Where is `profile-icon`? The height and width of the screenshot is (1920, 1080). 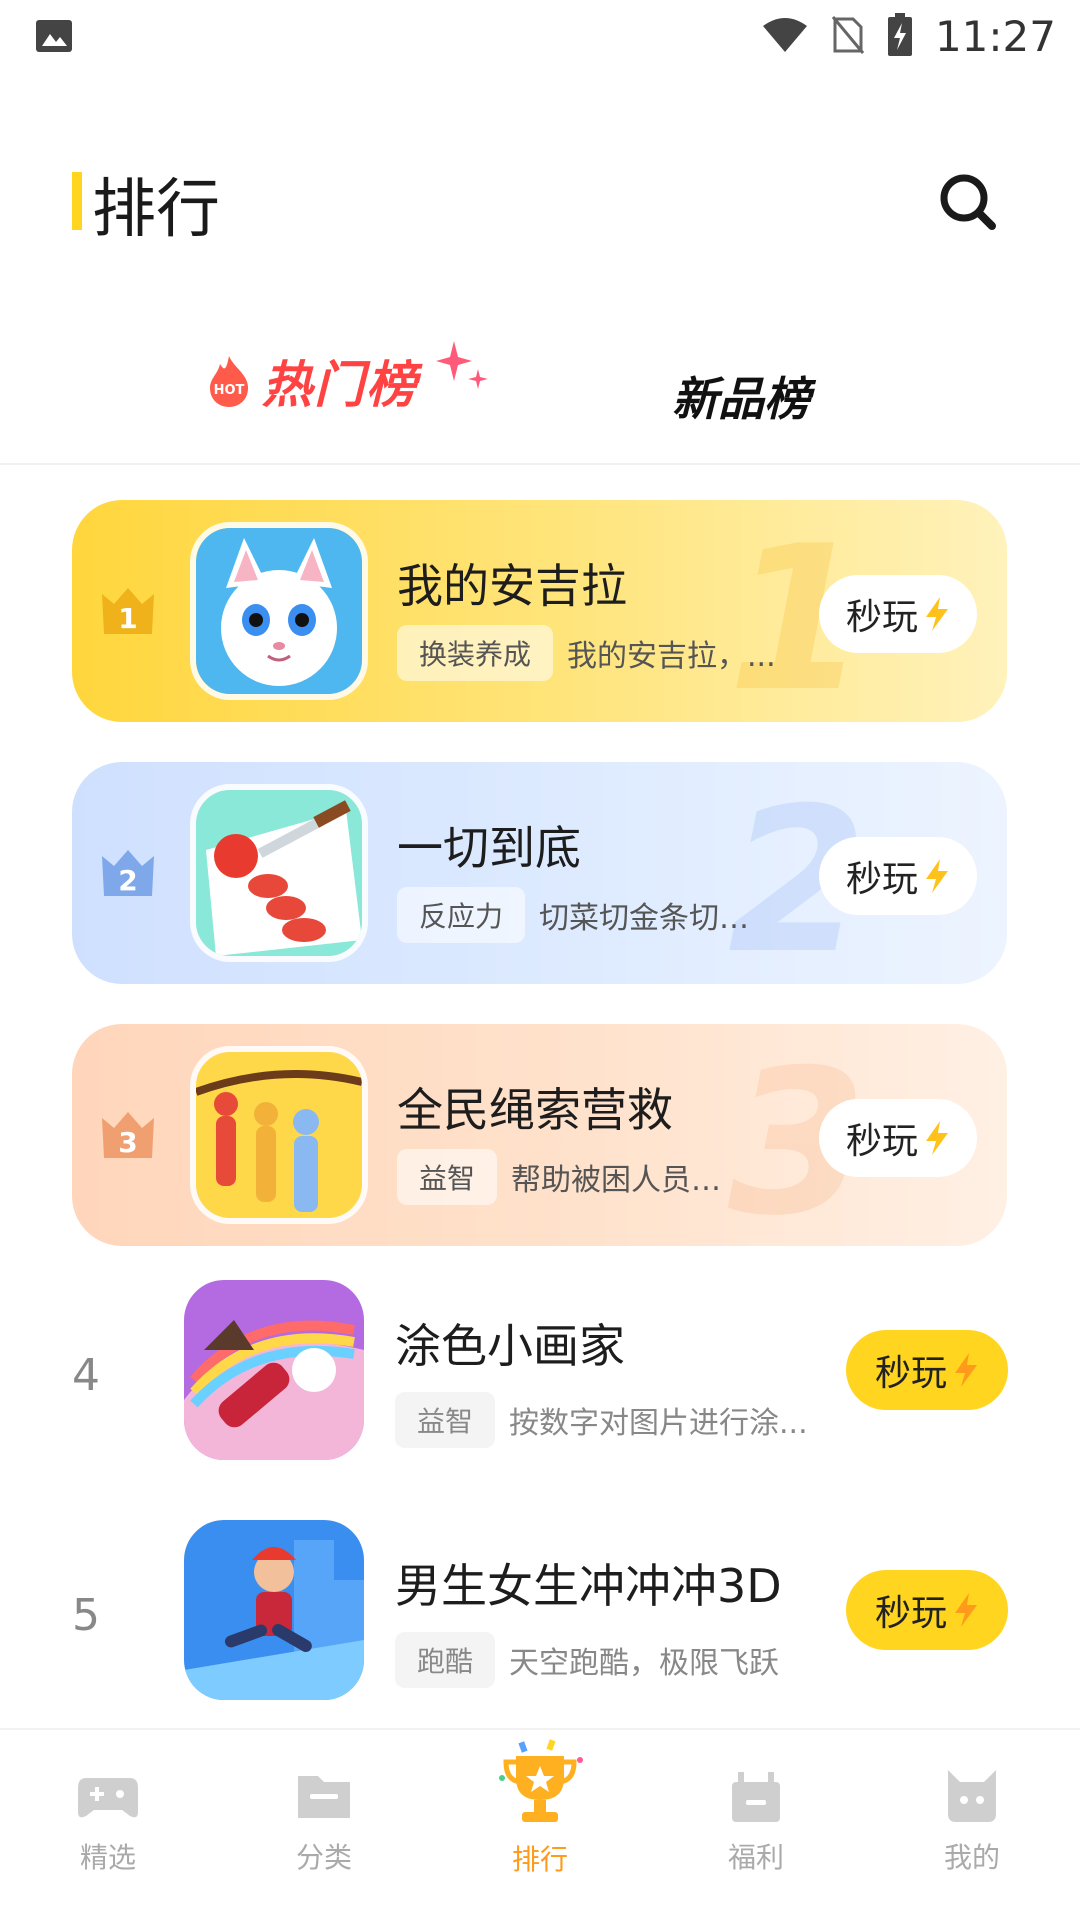 profile-icon is located at coordinates (972, 1796).